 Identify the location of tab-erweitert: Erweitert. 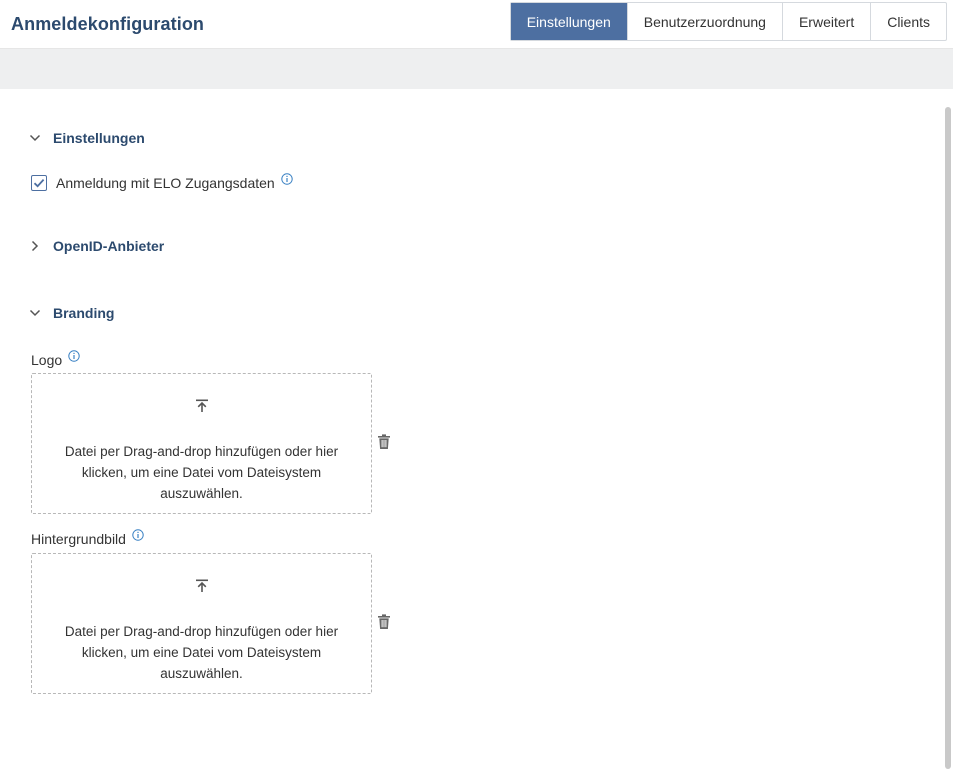
(825, 21).